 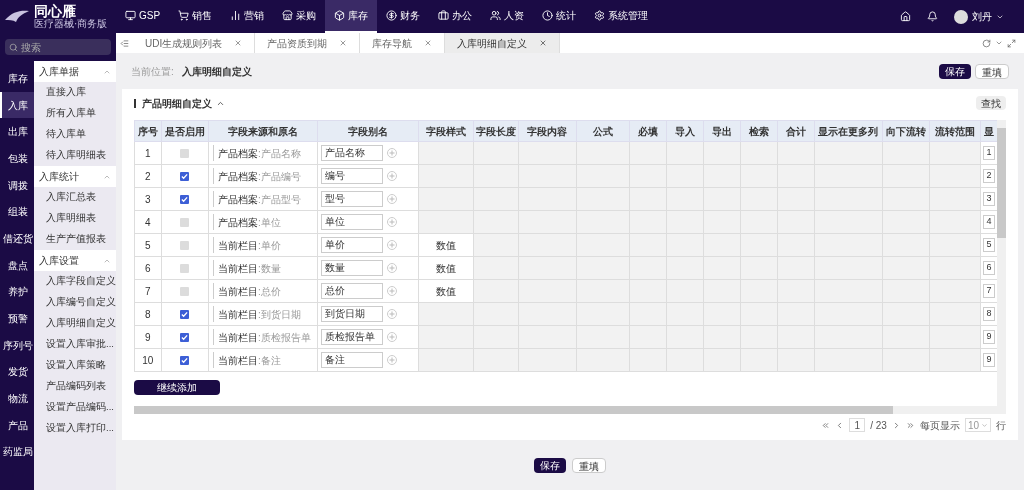 I want to click on side-nav-item: 预警, so click(x=17, y=318).